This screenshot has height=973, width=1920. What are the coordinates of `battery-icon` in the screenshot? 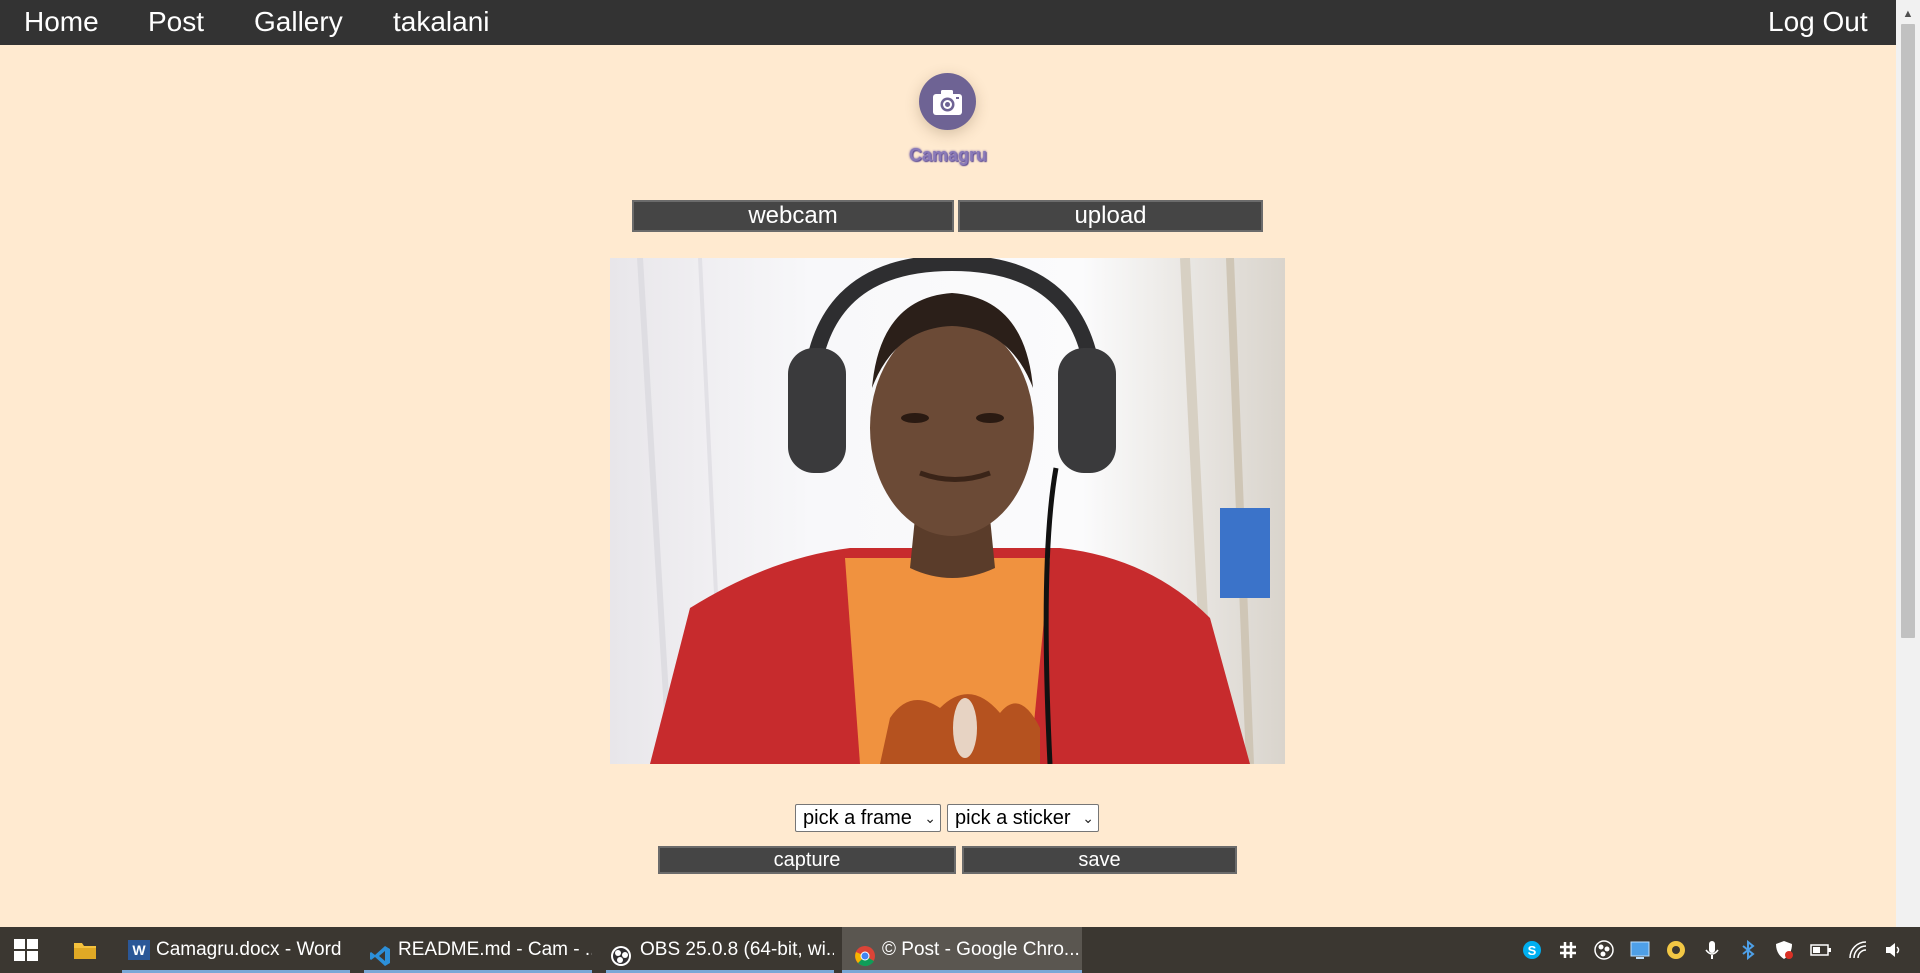 It's located at (1820, 950).